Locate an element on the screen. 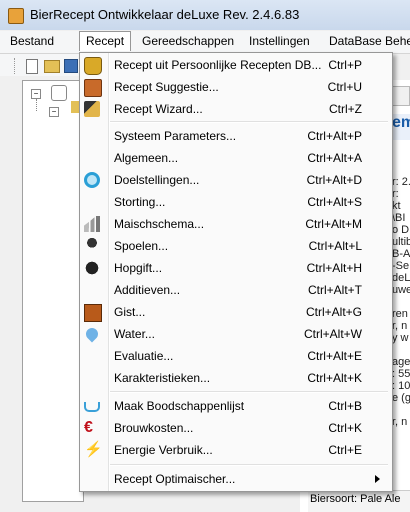  details-line: r: 2. is located at coordinates (401, 182).